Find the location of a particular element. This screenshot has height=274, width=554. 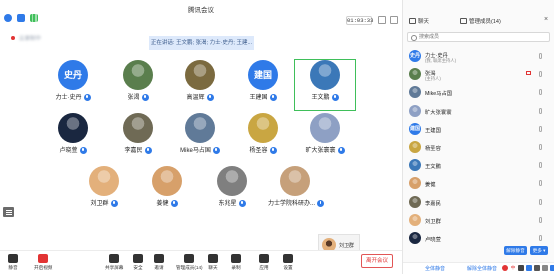

close-icon: × is located at coordinates (546, 19).